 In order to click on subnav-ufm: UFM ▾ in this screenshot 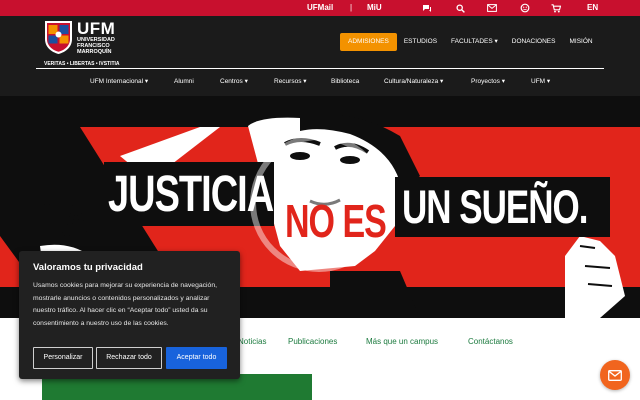, I will do `click(540, 82)`.